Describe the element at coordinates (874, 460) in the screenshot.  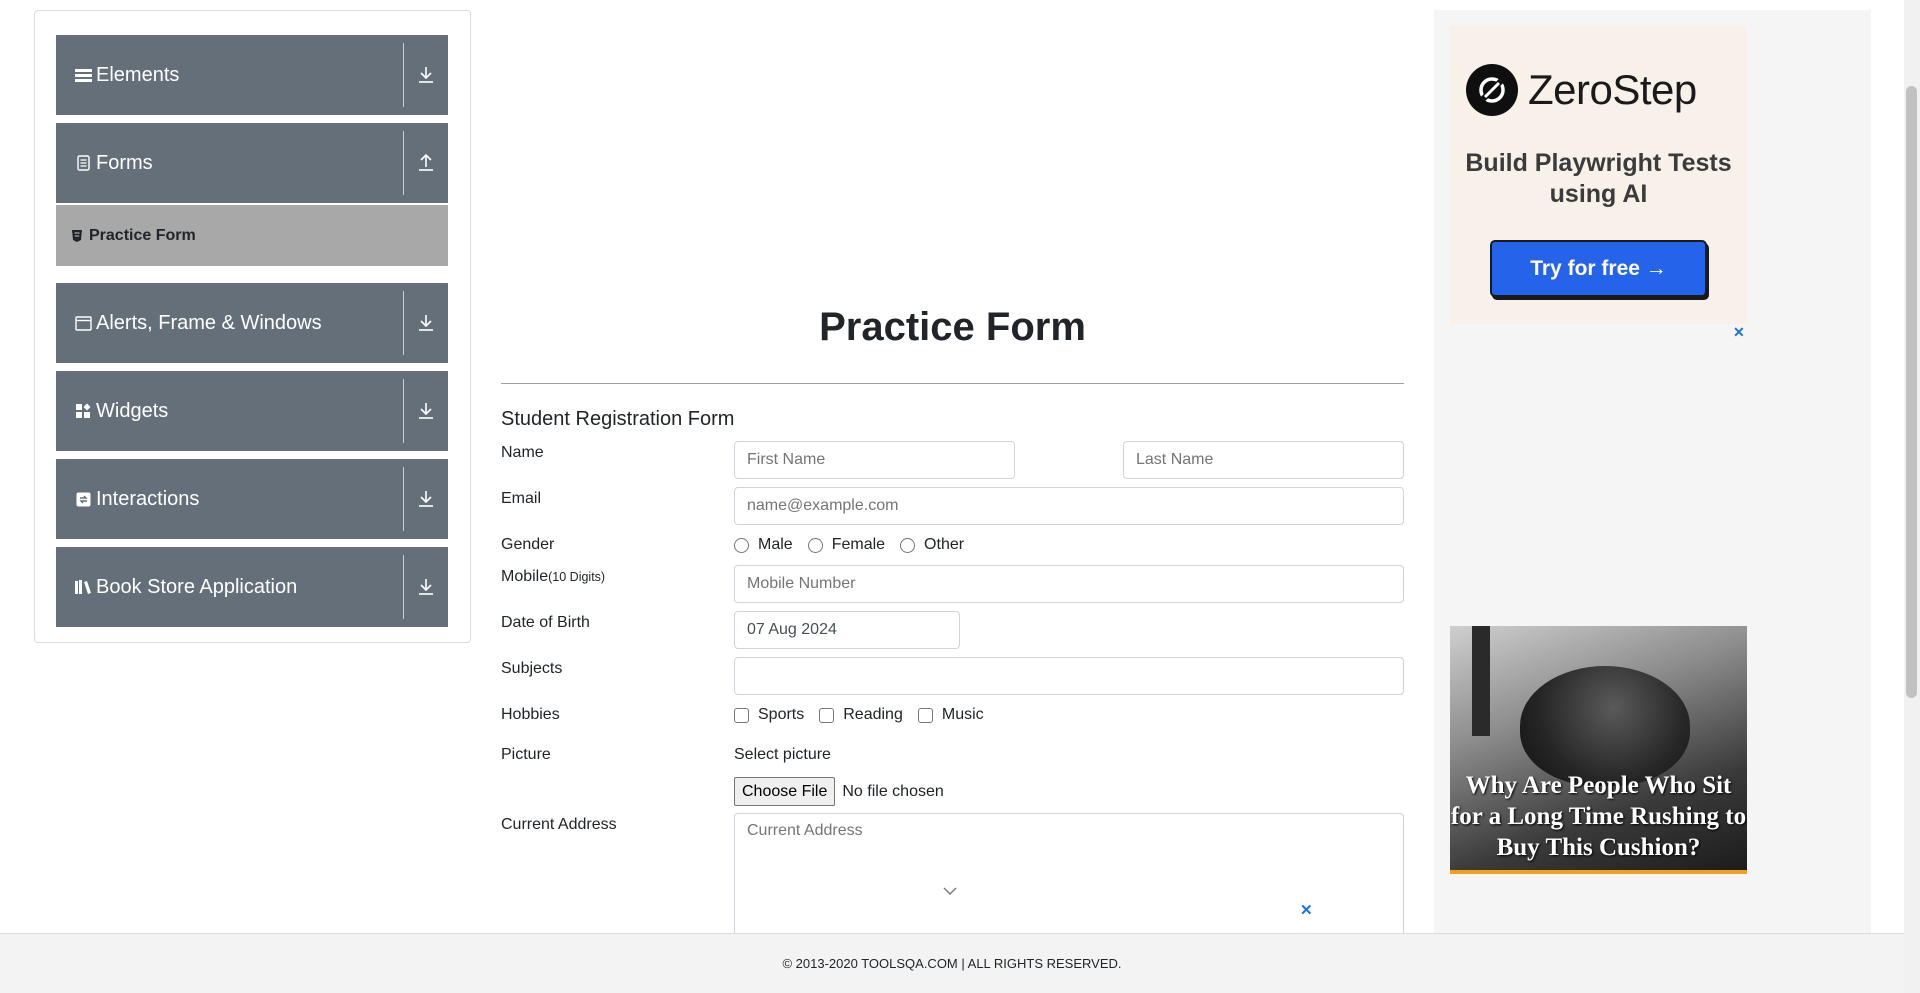
I see `first-name-input` at that location.